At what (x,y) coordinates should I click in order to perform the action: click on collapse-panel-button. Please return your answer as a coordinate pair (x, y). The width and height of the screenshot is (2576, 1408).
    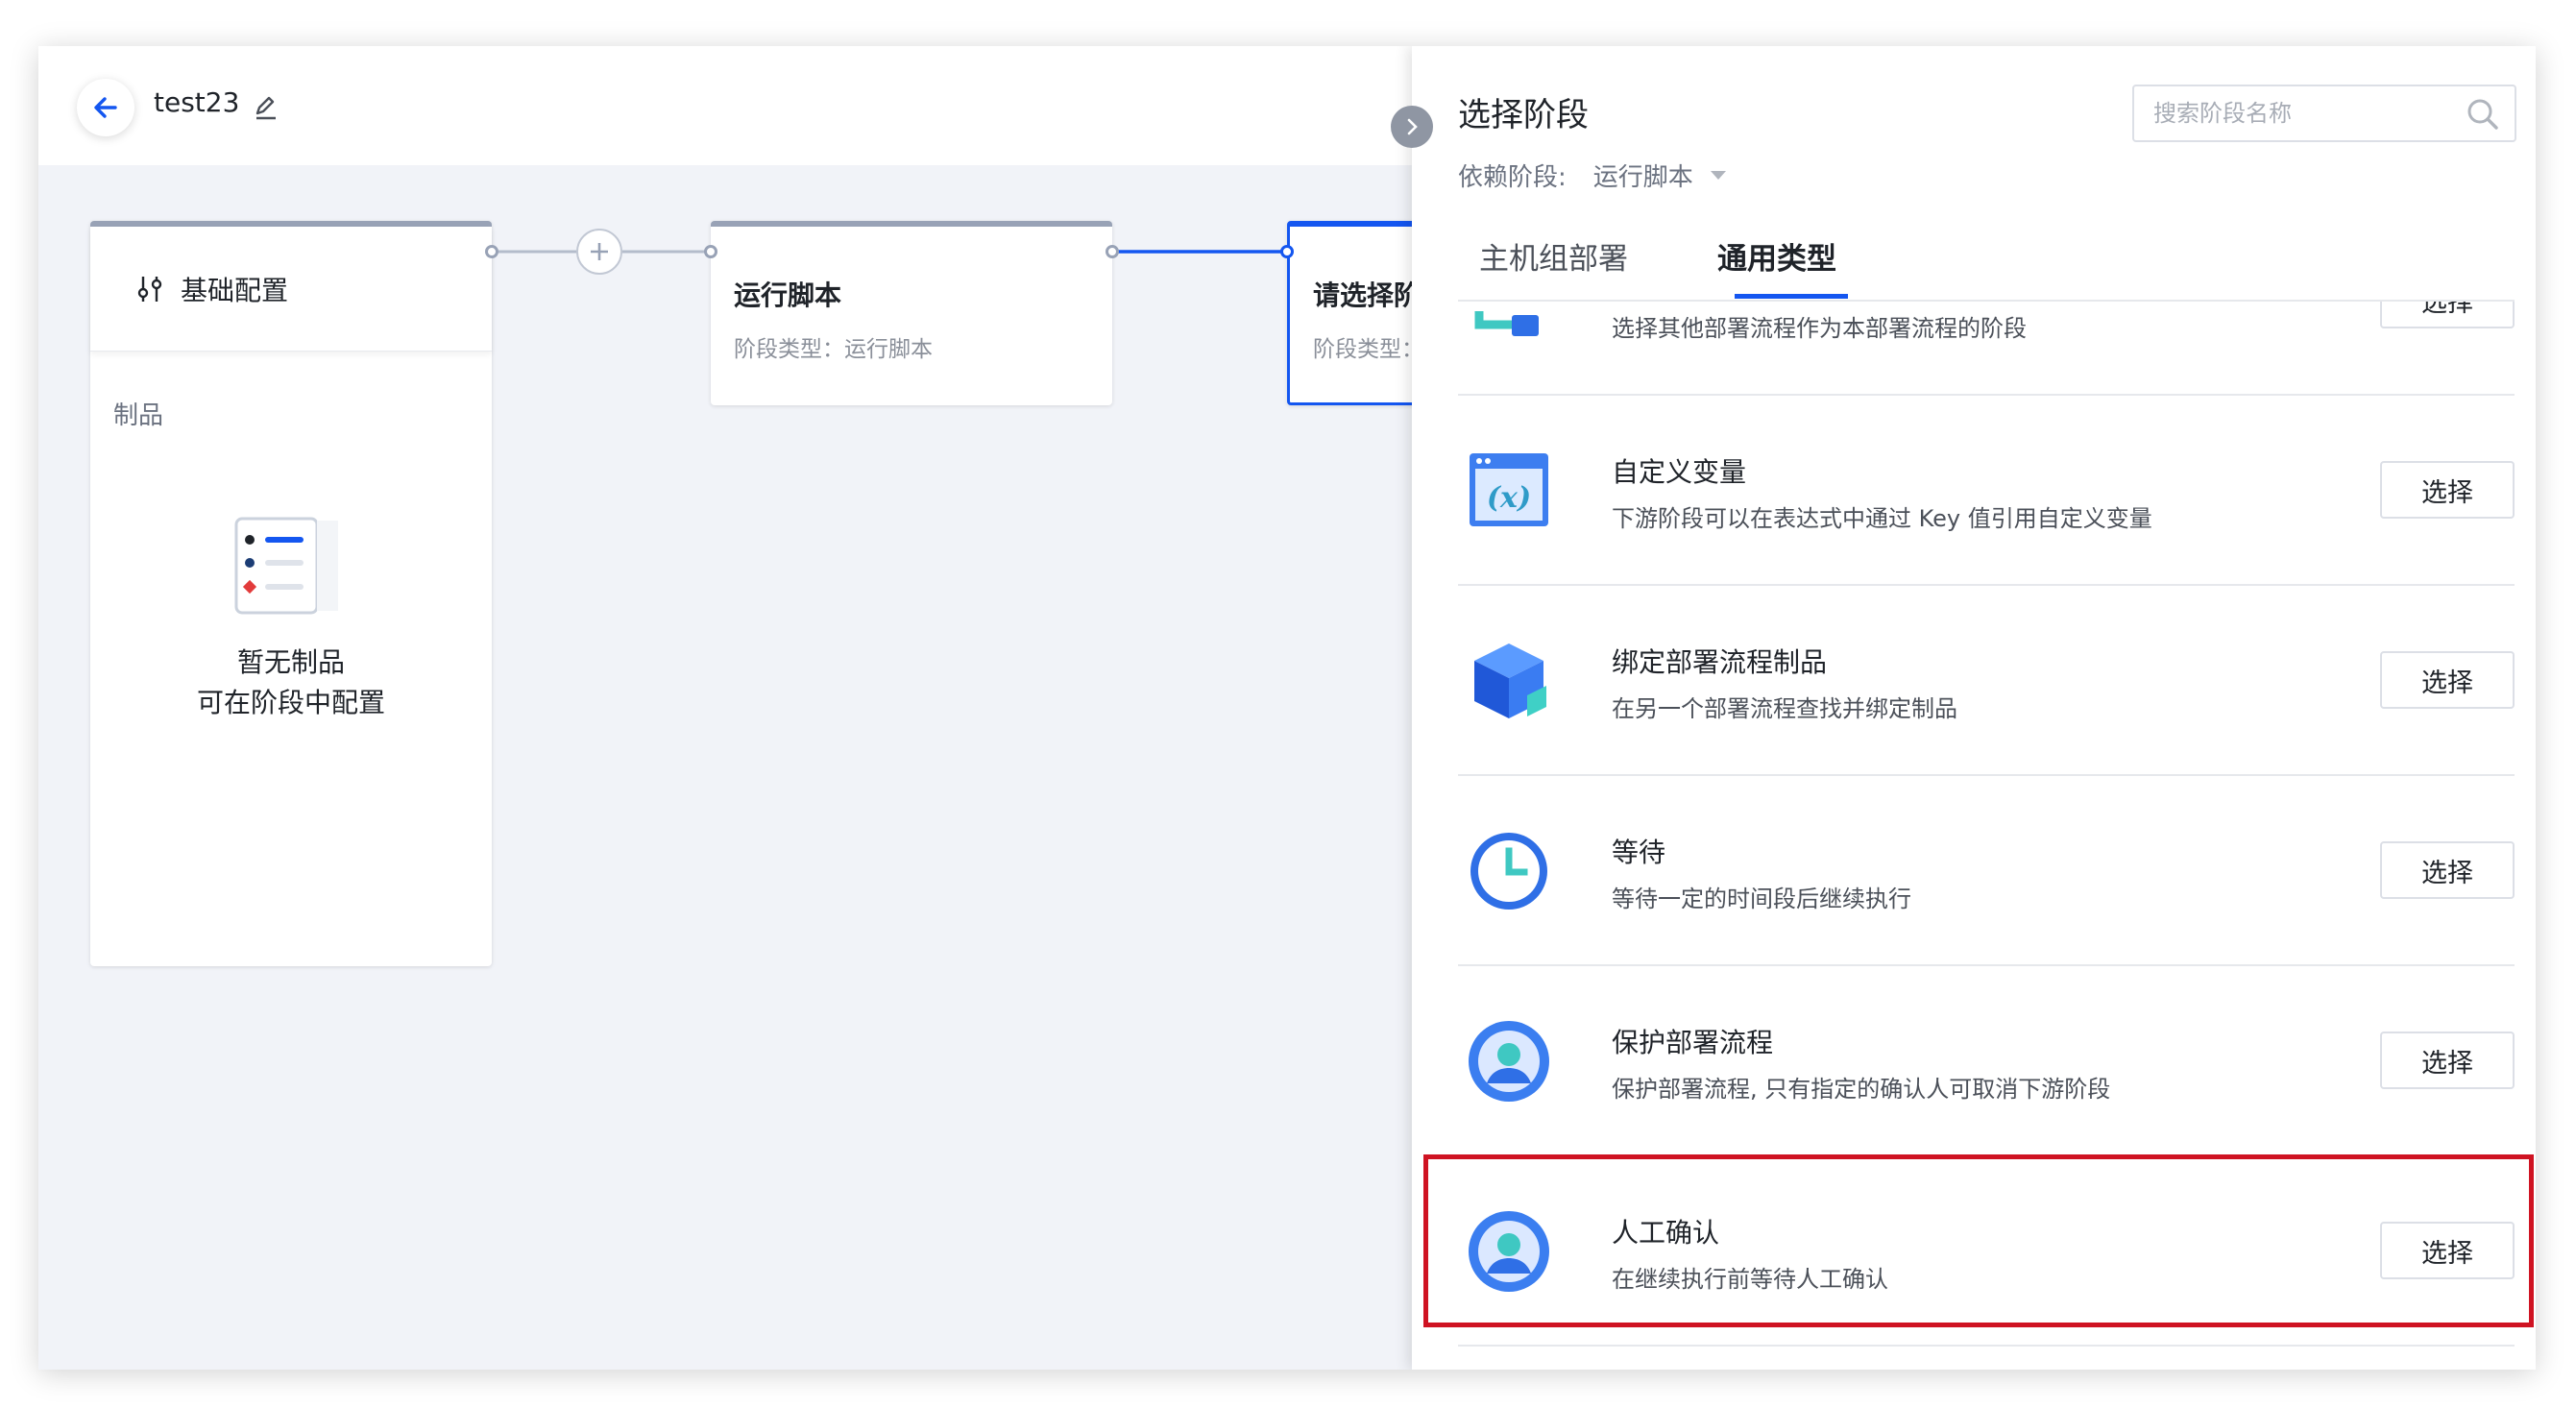
    Looking at the image, I should click on (1412, 127).